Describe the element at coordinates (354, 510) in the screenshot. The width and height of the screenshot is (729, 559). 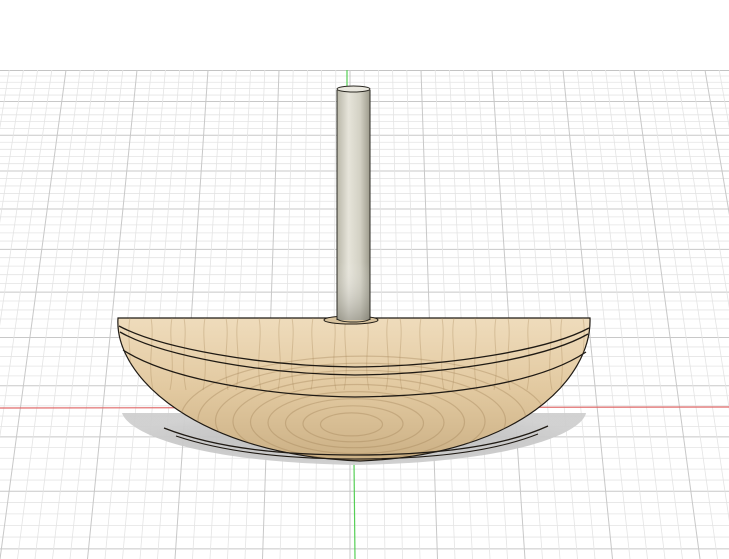
I see `y-axis-line-lower` at that location.